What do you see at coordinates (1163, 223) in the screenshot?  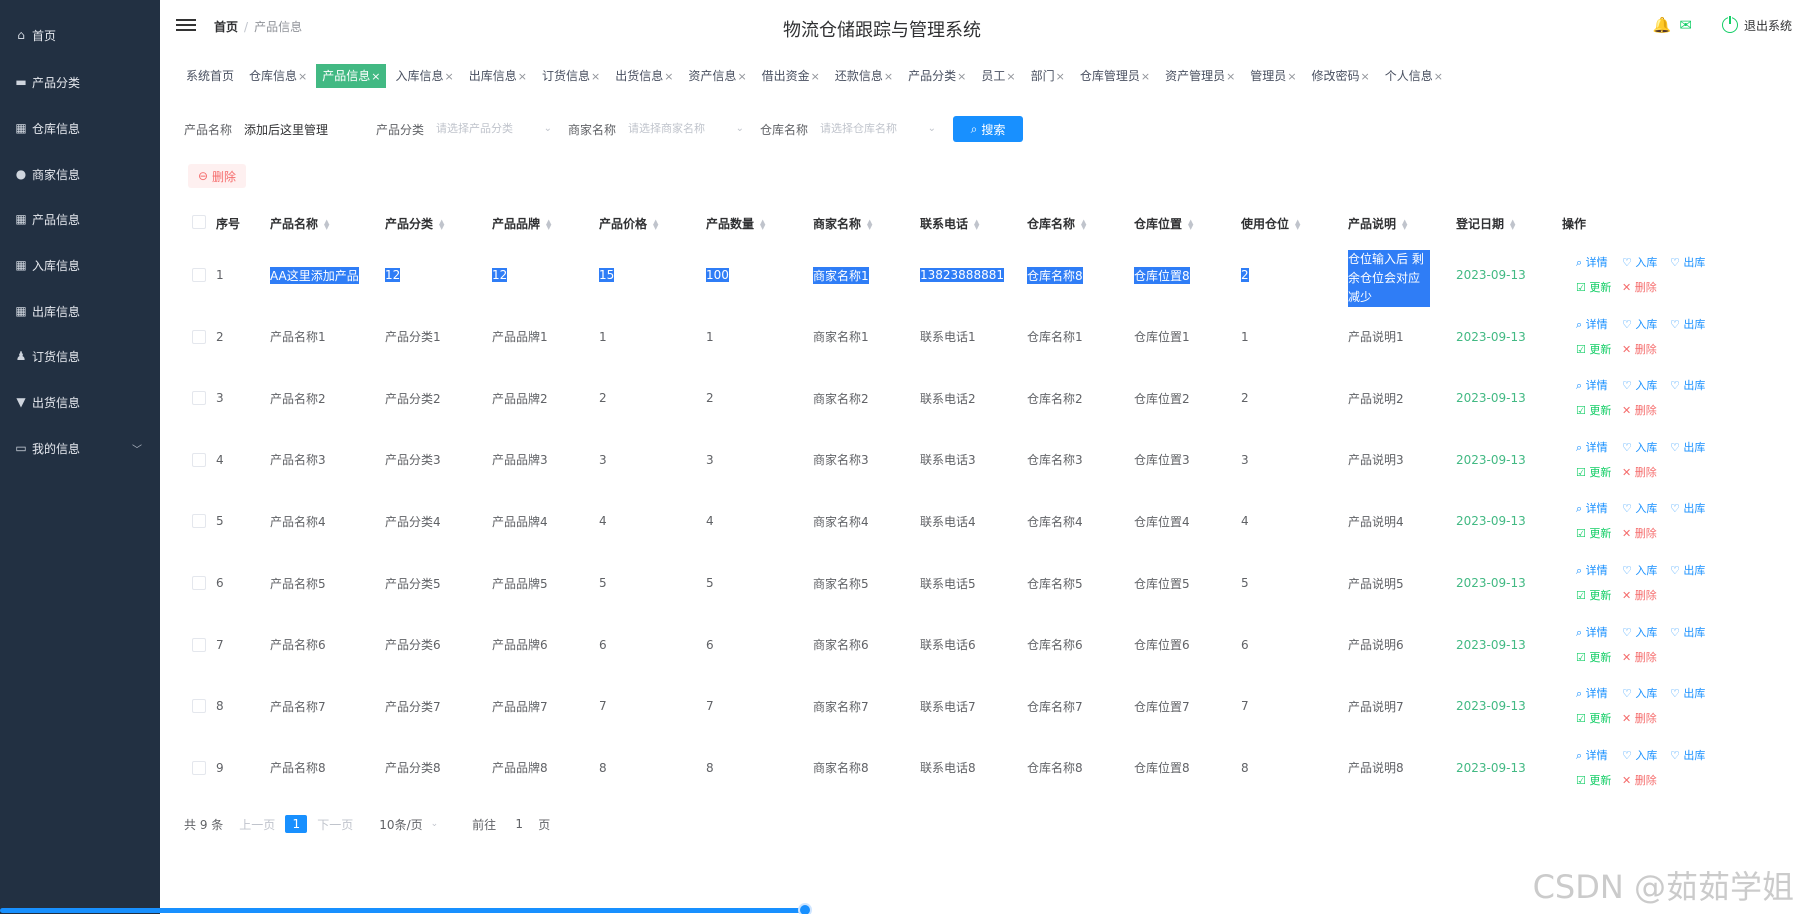 I see `column-header: 仓库位置 ▲ ▼` at bounding box center [1163, 223].